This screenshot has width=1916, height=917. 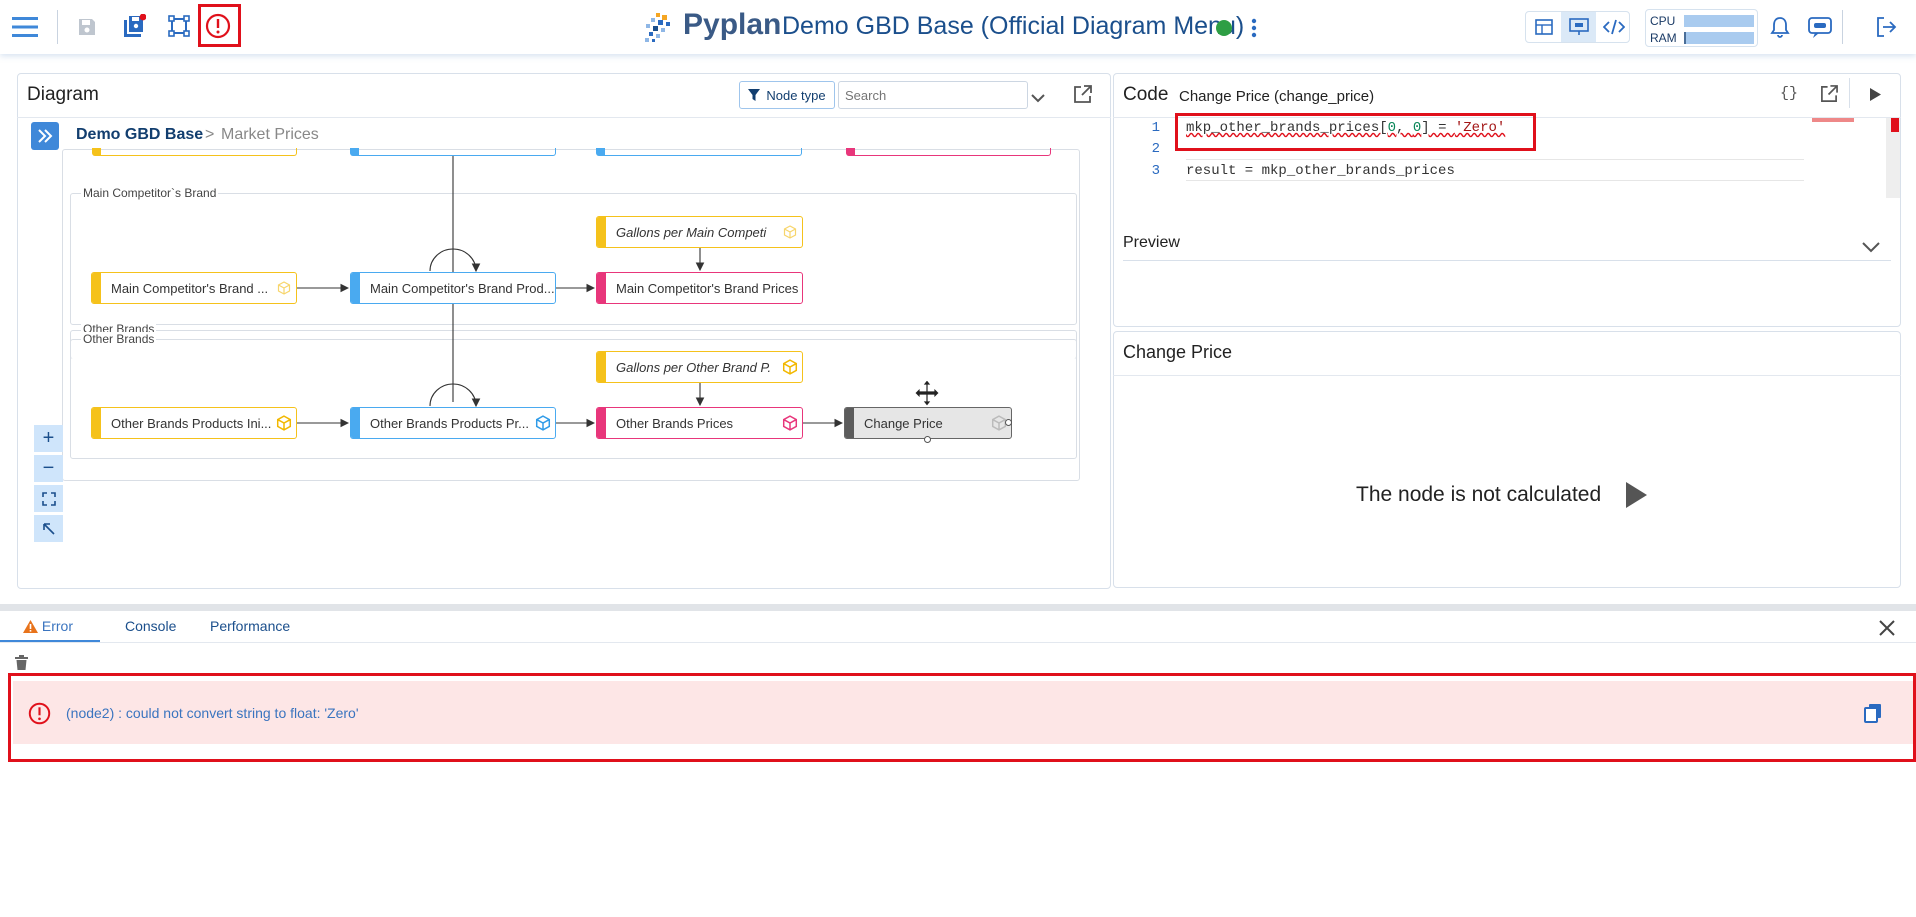 I want to click on node-ob-gallons: Gallons per Other Brand P., so click(x=699, y=367).